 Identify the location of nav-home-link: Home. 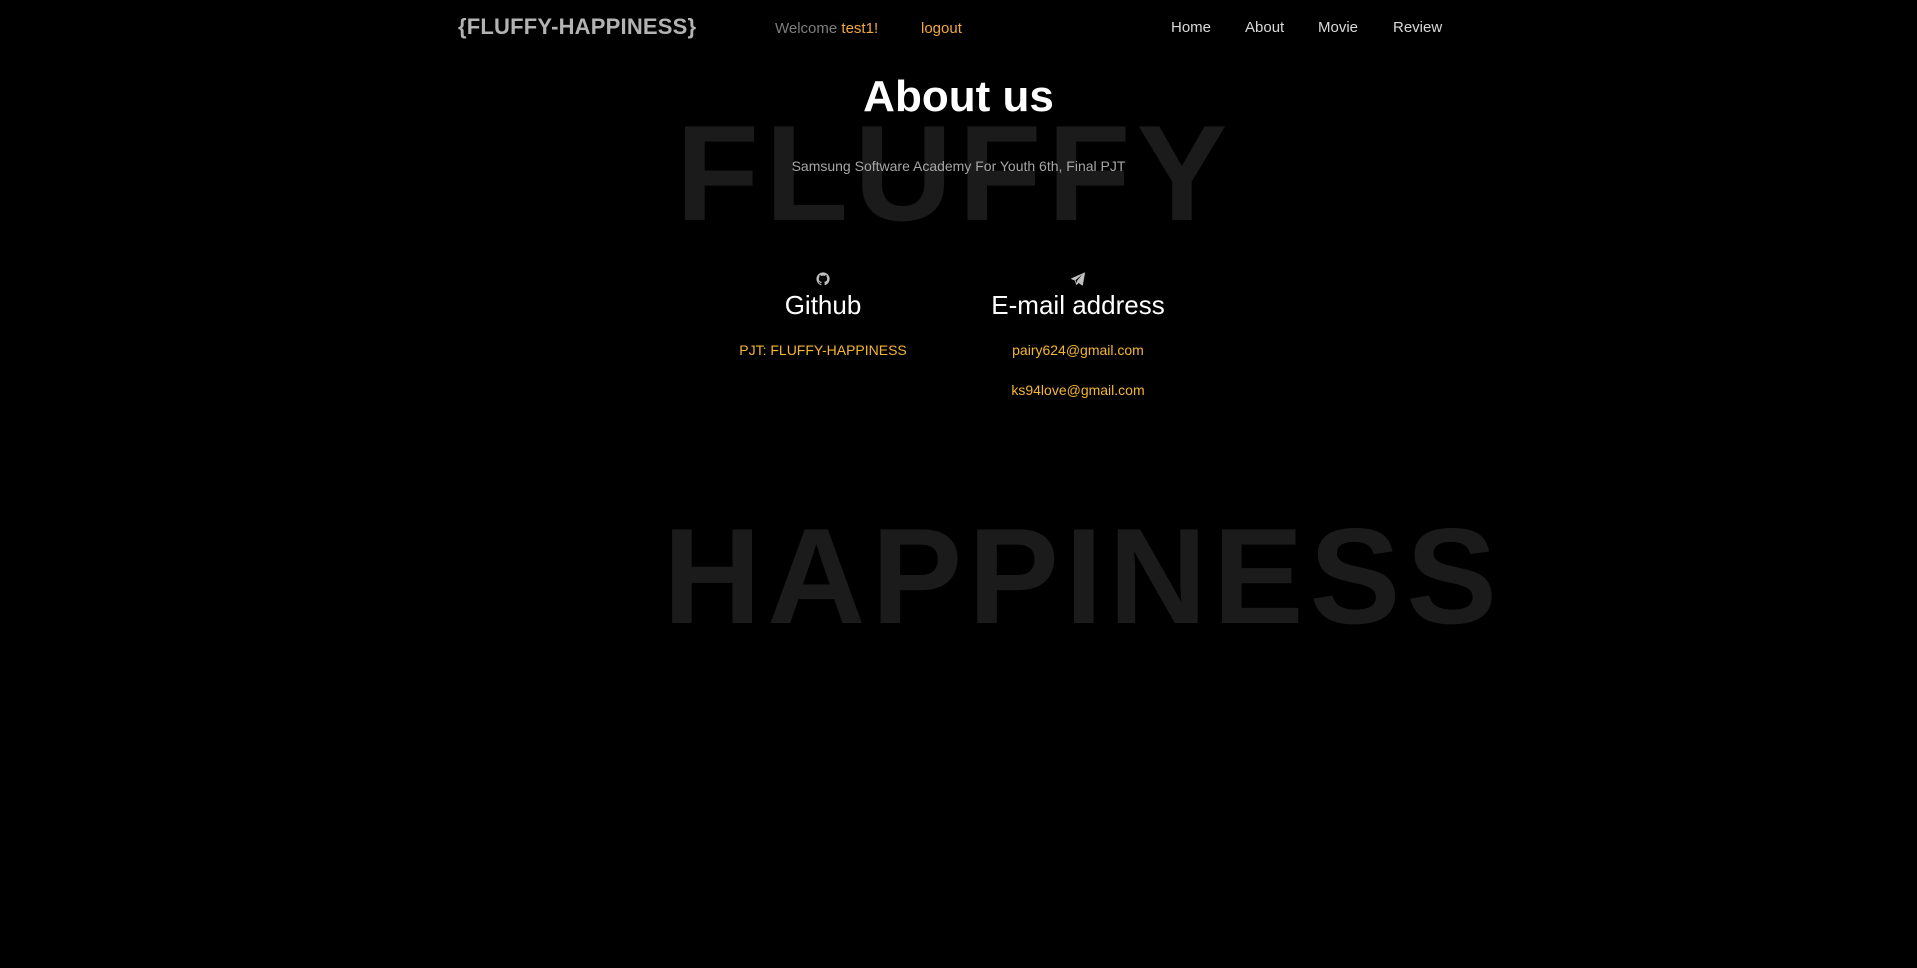
(1191, 27).